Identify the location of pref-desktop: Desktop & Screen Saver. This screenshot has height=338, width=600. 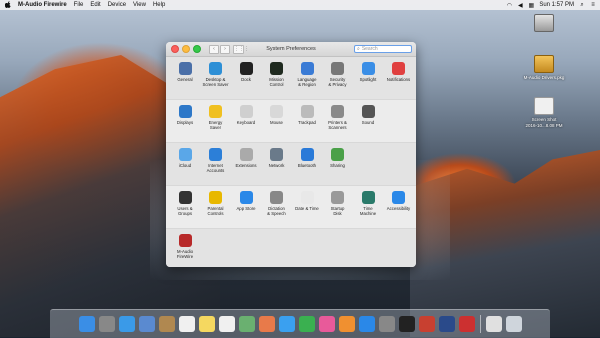
(216, 74).